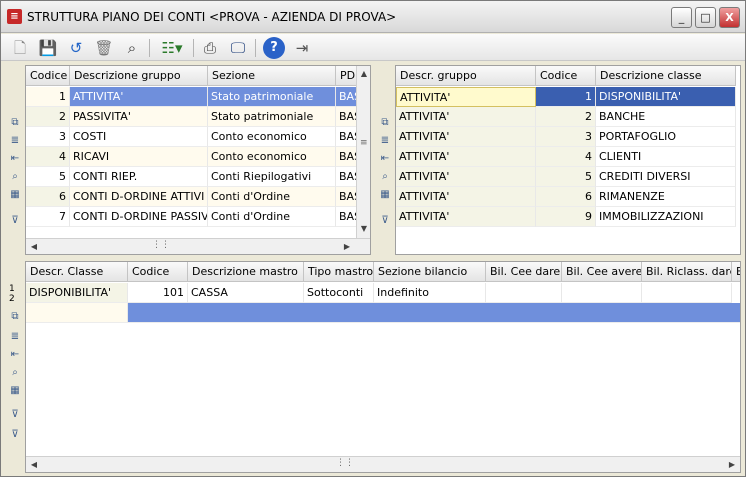 Image resolution: width=746 pixels, height=477 pixels. What do you see at coordinates (48, 217) in the screenshot?
I see `table-cell: 7` at bounding box center [48, 217].